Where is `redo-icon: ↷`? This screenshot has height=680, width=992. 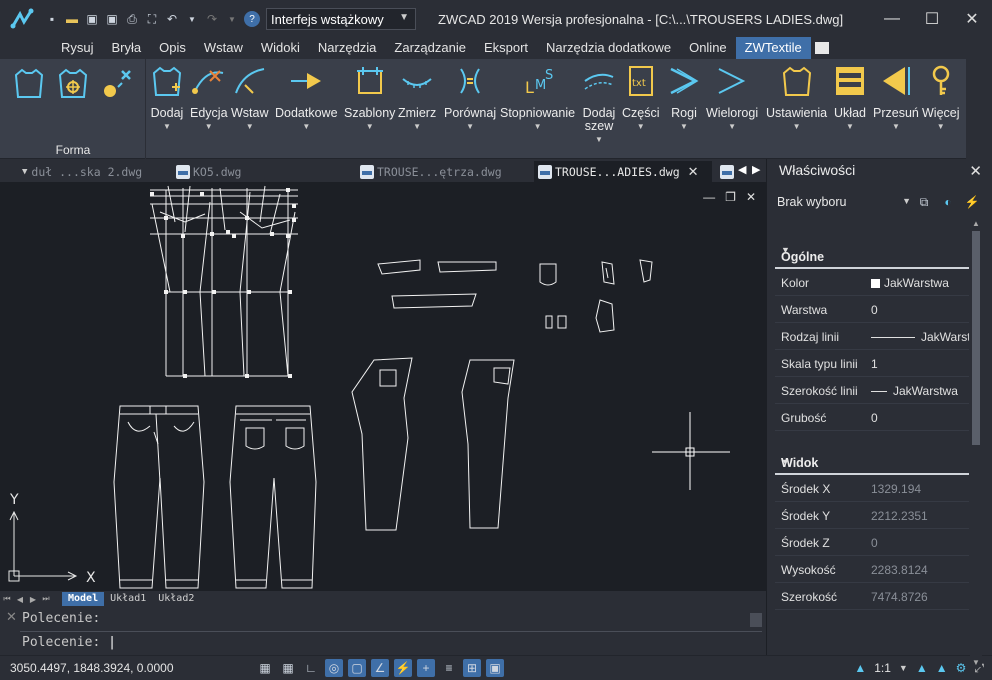
redo-icon: ↷ is located at coordinates (212, 19).